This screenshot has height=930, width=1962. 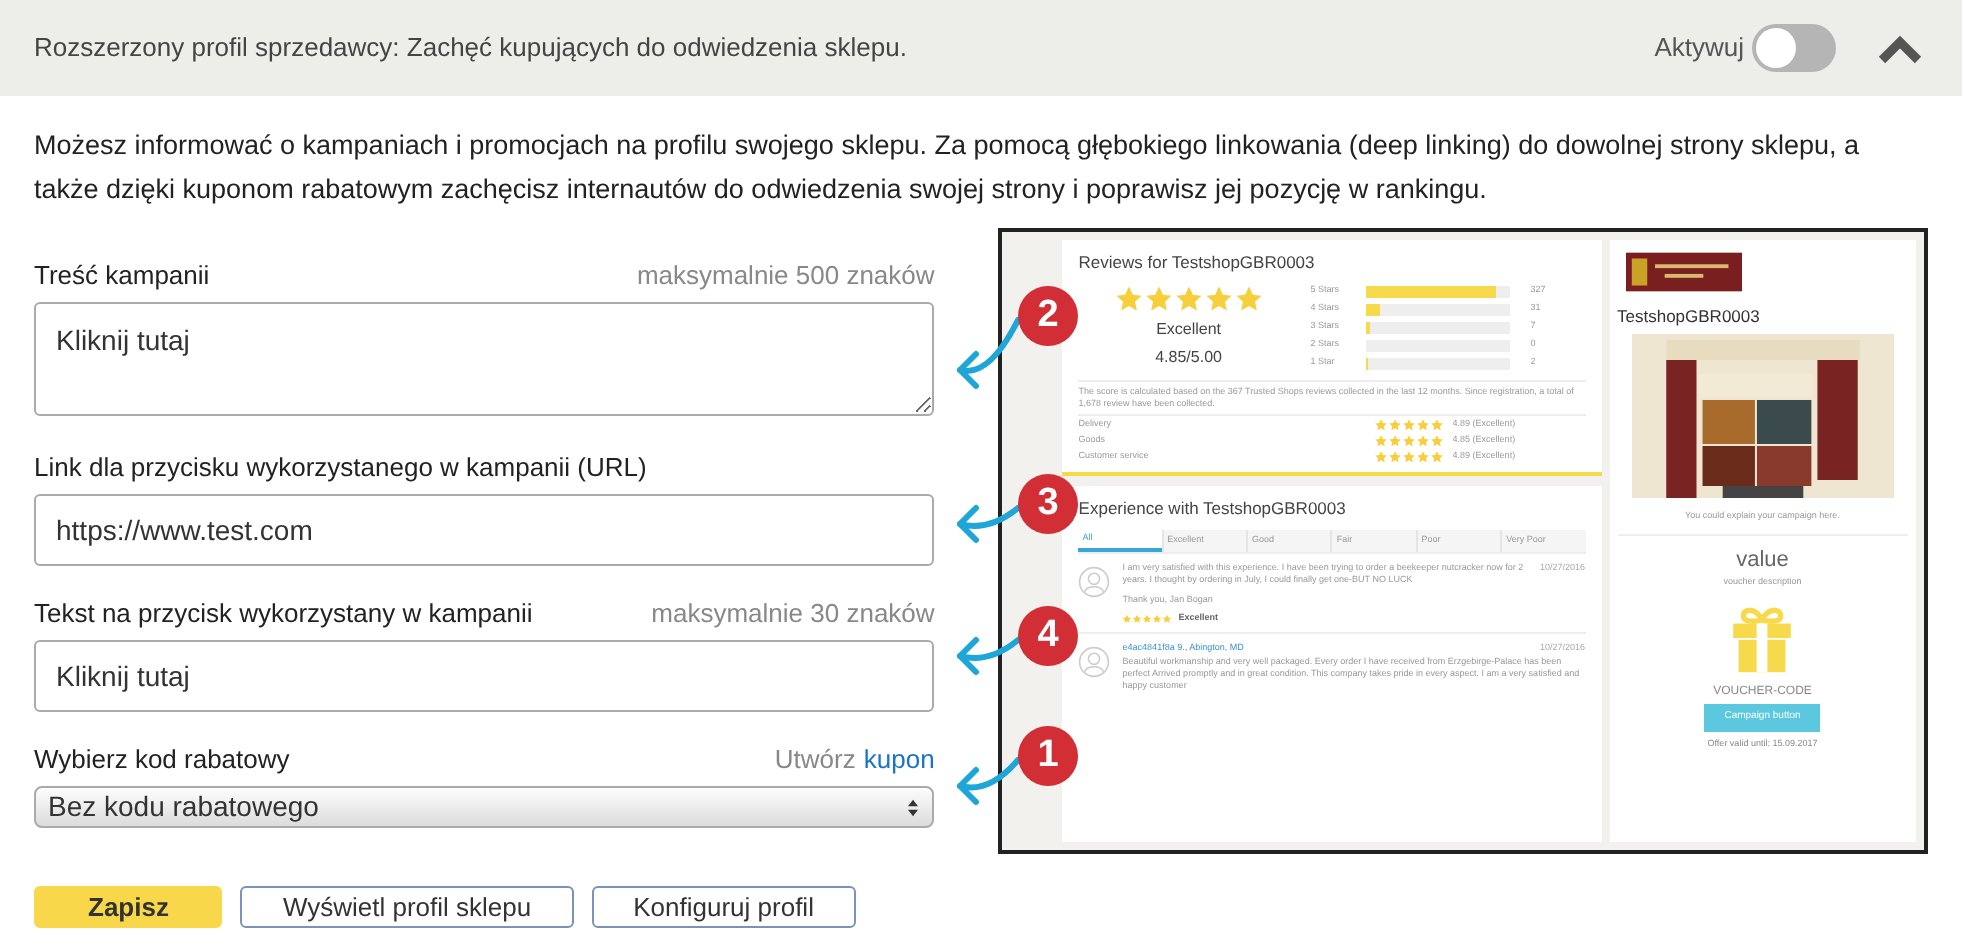 I want to click on voucher-value: value, so click(x=1762, y=560).